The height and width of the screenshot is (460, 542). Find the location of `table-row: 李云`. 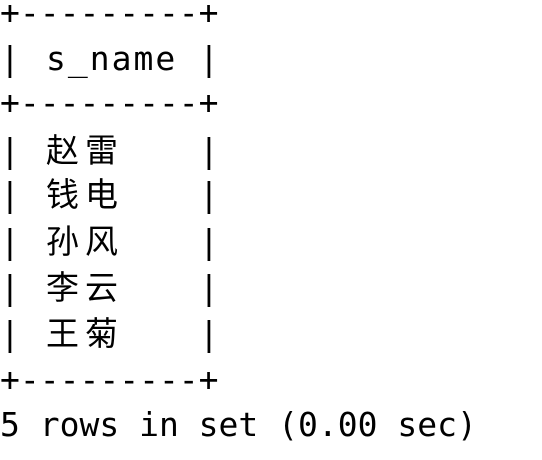

table-row: 李云 is located at coordinates (85, 287).